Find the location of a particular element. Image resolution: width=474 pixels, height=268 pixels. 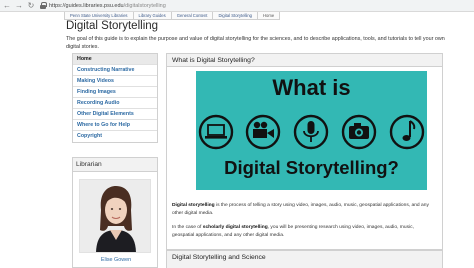

science-section-heading: Digital Storytelling and Science is located at coordinates (219, 257).